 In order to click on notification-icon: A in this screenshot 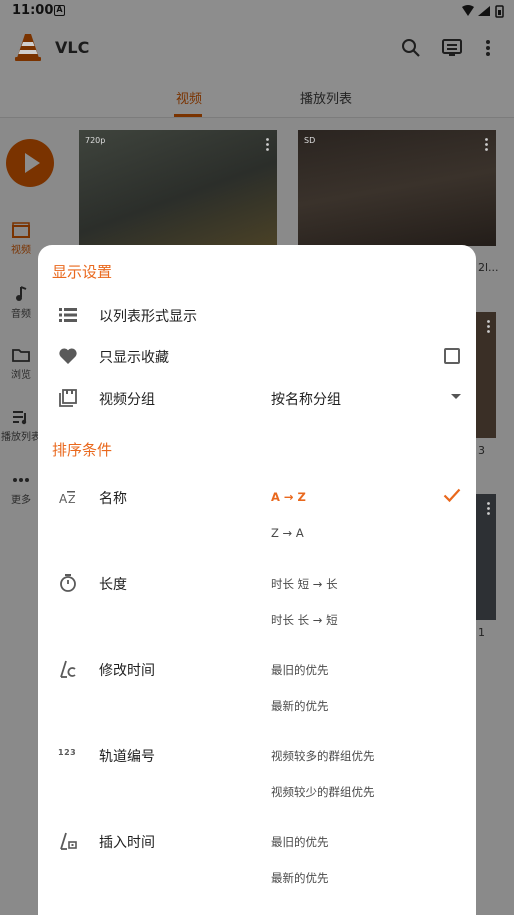, I will do `click(59, 10)`.